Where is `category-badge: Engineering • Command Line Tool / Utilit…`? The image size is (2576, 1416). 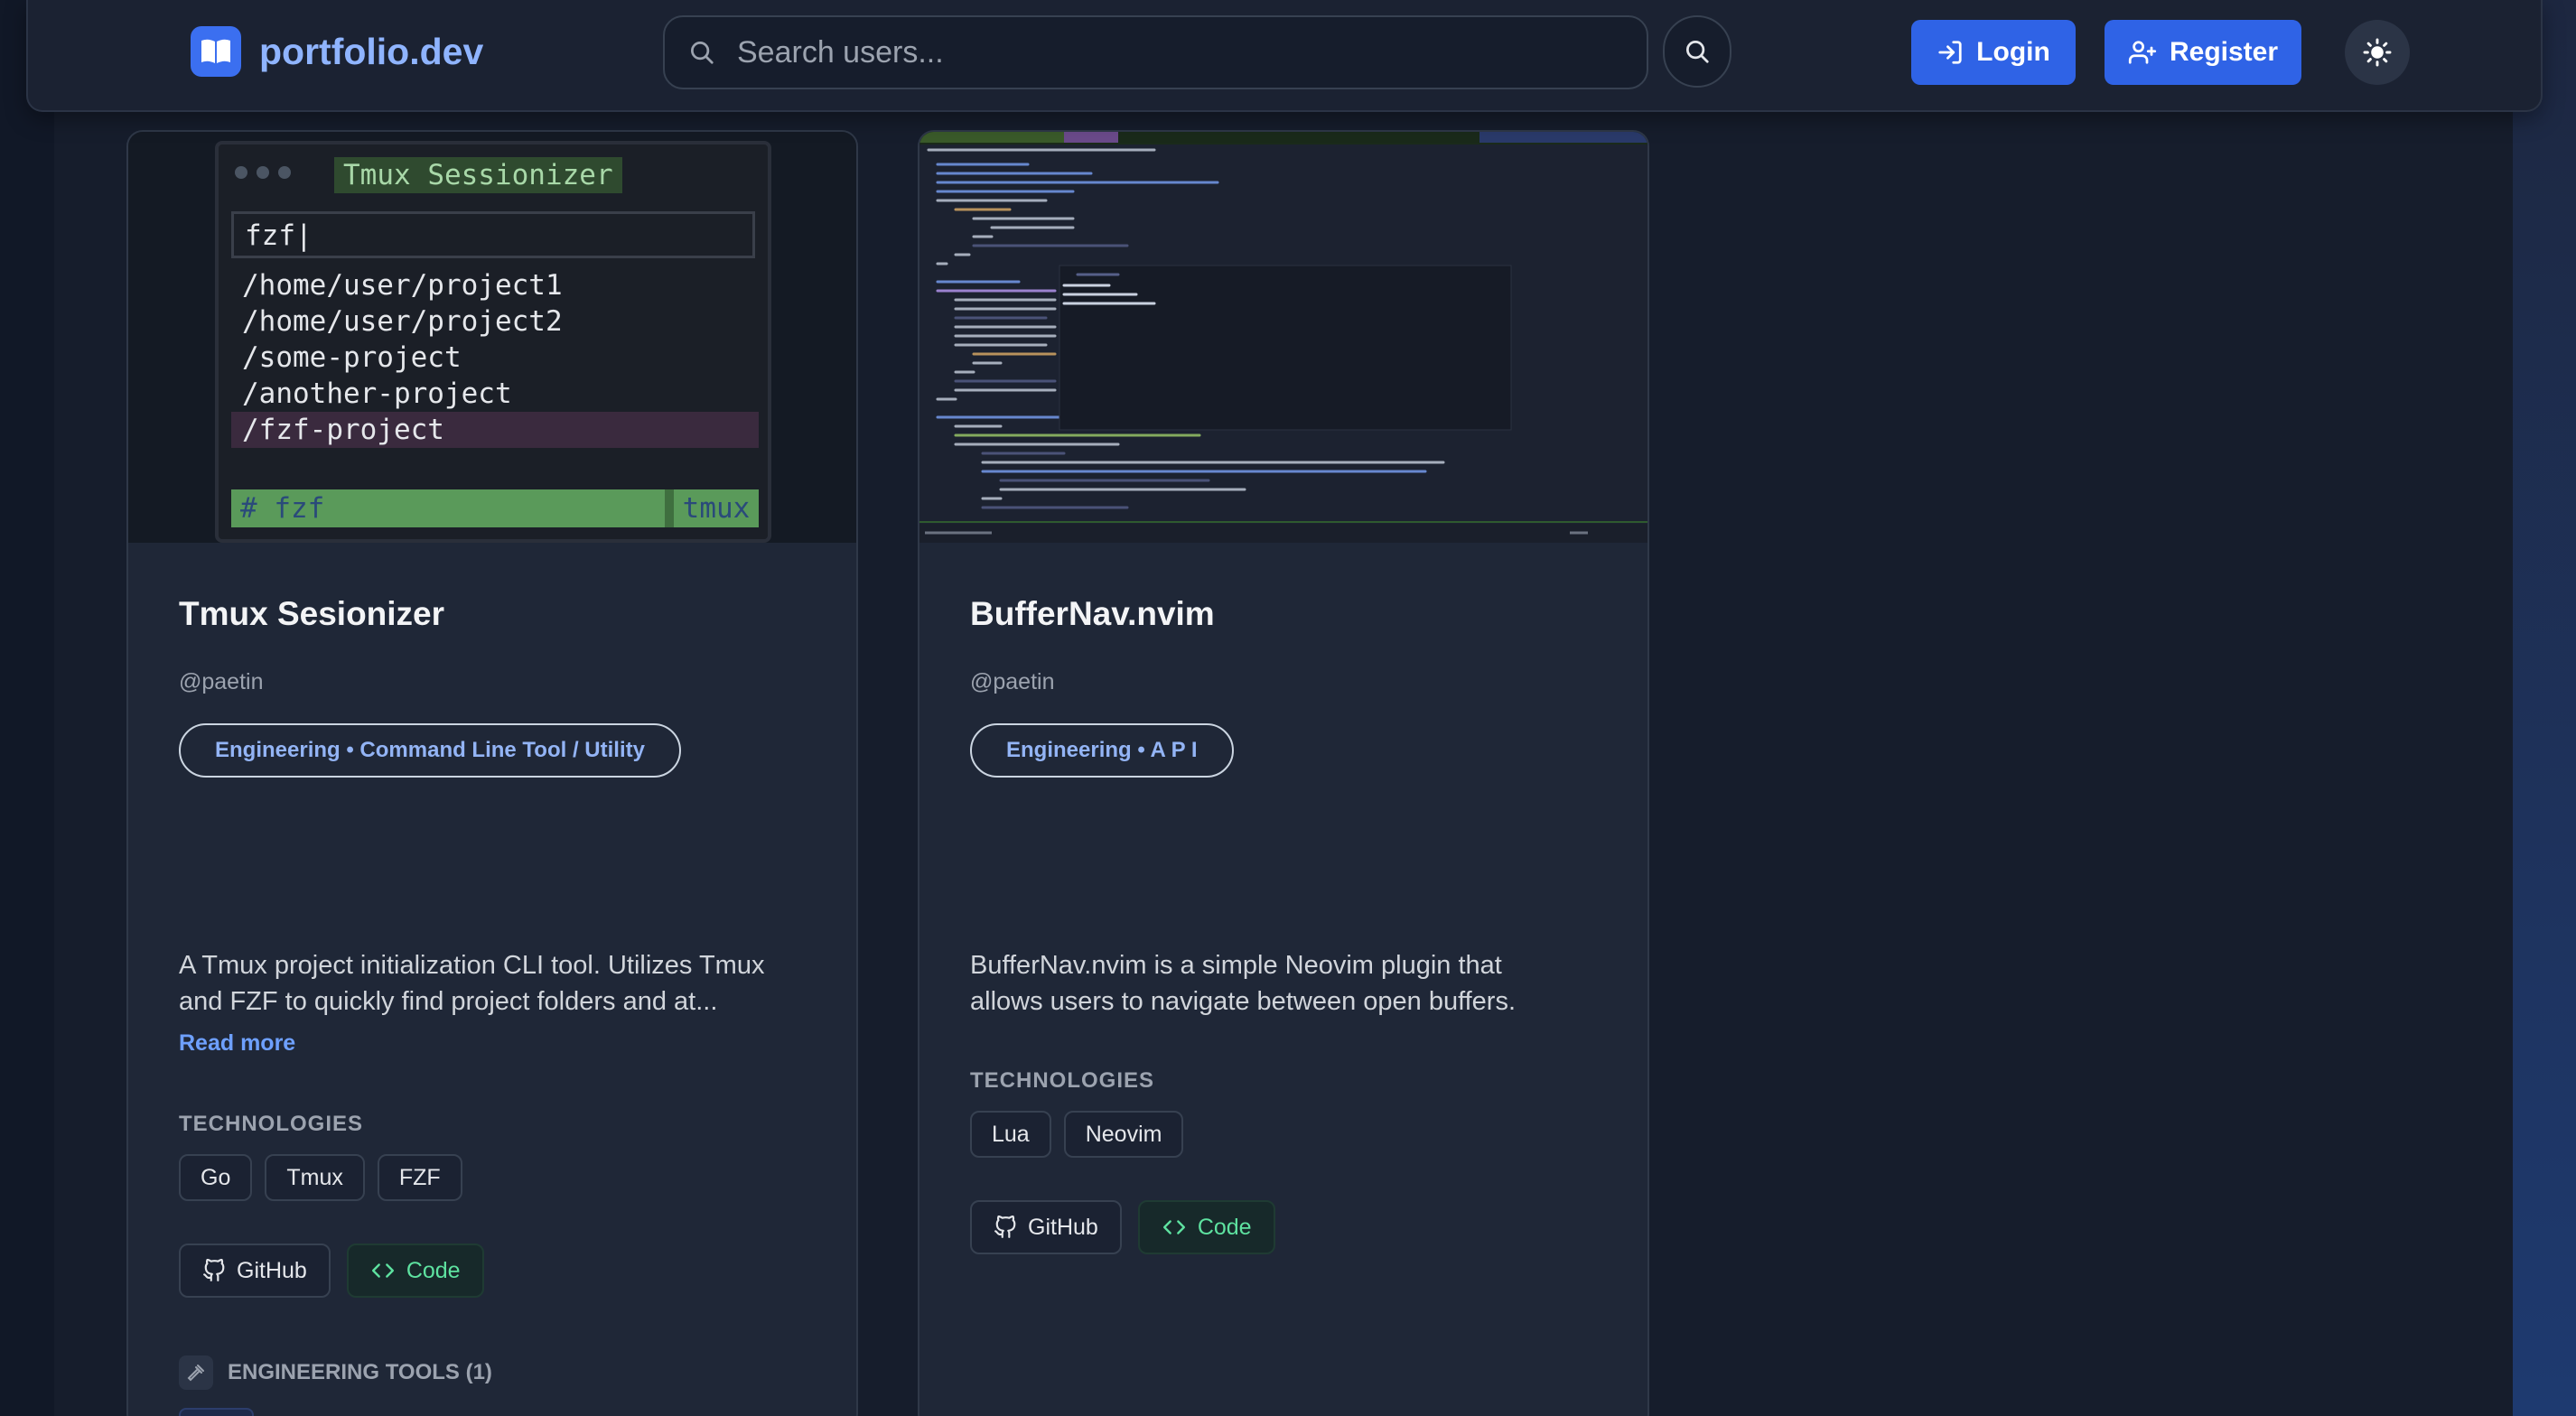 category-badge: Engineering • Command Line Tool / Utilit… is located at coordinates (430, 750).